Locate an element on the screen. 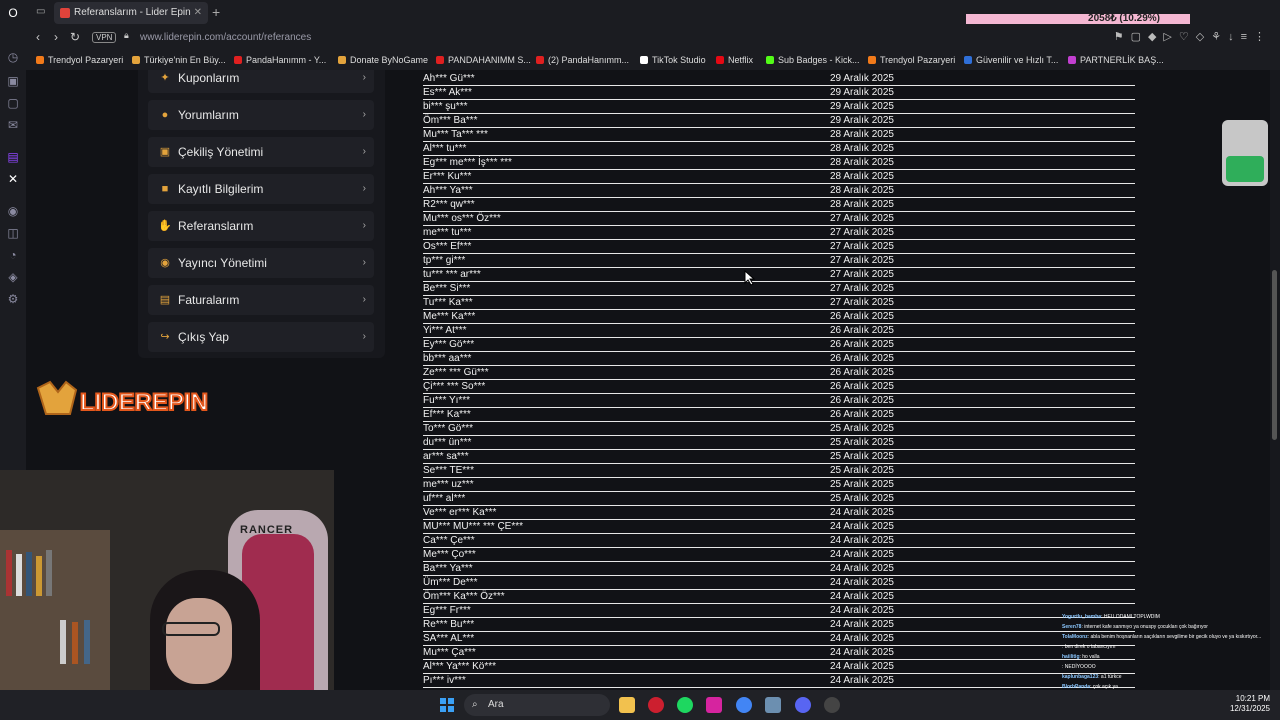 Image resolution: width=1280 pixels, height=720 pixels. reference-name: MU*** MU*** *** ÇE*** is located at coordinates (473, 526).